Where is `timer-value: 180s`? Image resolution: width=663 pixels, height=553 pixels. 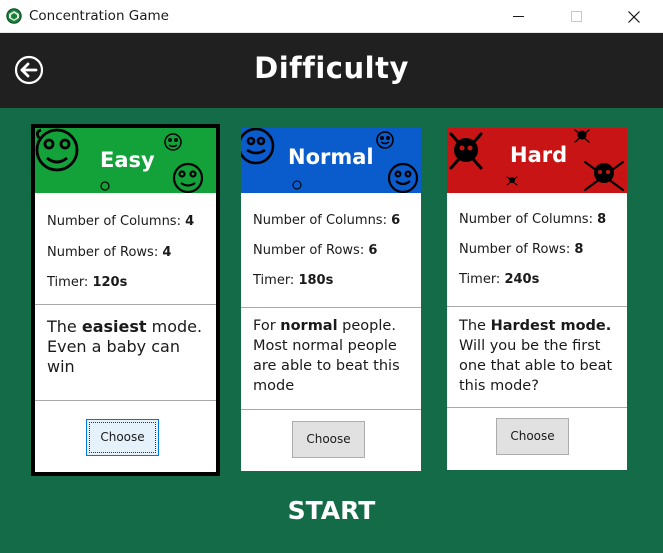
timer-value: 180s is located at coordinates (316, 280).